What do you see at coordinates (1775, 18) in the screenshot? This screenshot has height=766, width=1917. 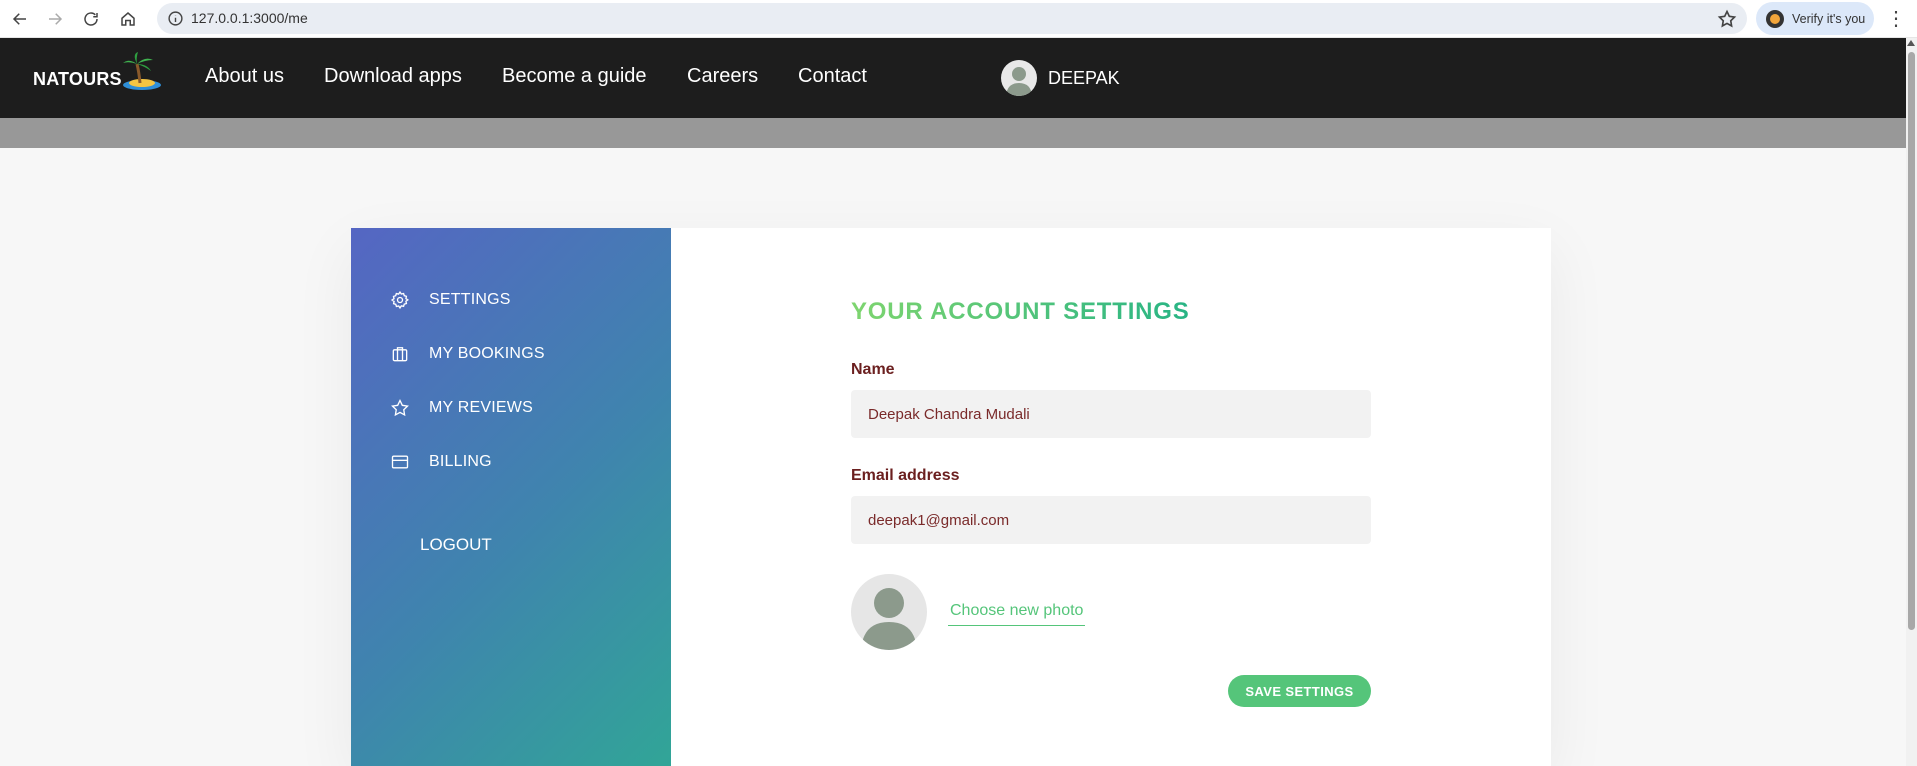 I see `profile-icon` at bounding box center [1775, 18].